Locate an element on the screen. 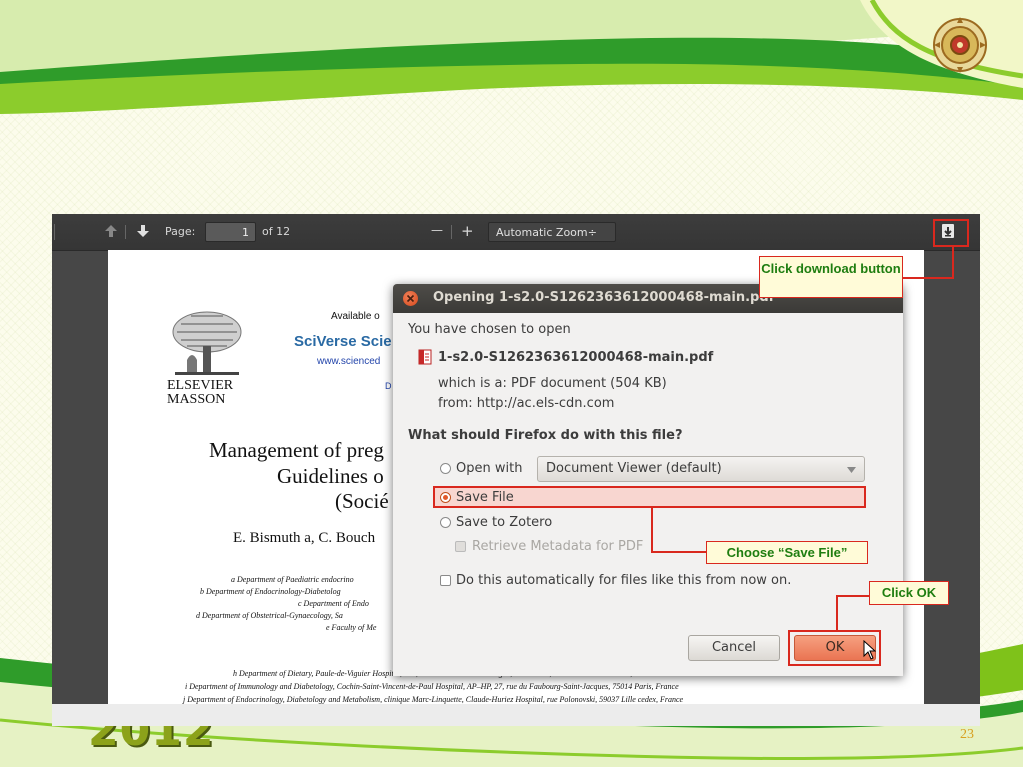 The height and width of the screenshot is (767, 1023). previous-page-button is located at coordinates (112, 232).